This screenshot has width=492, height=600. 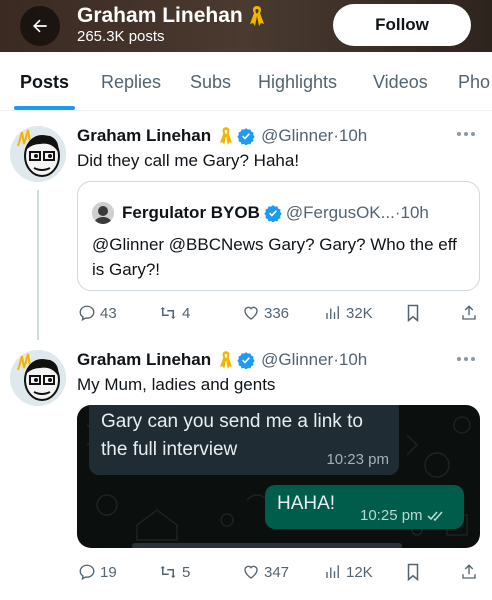 I want to click on profile-header: Graham Linehan 265.3K posts Follow, so click(x=246, y=26).